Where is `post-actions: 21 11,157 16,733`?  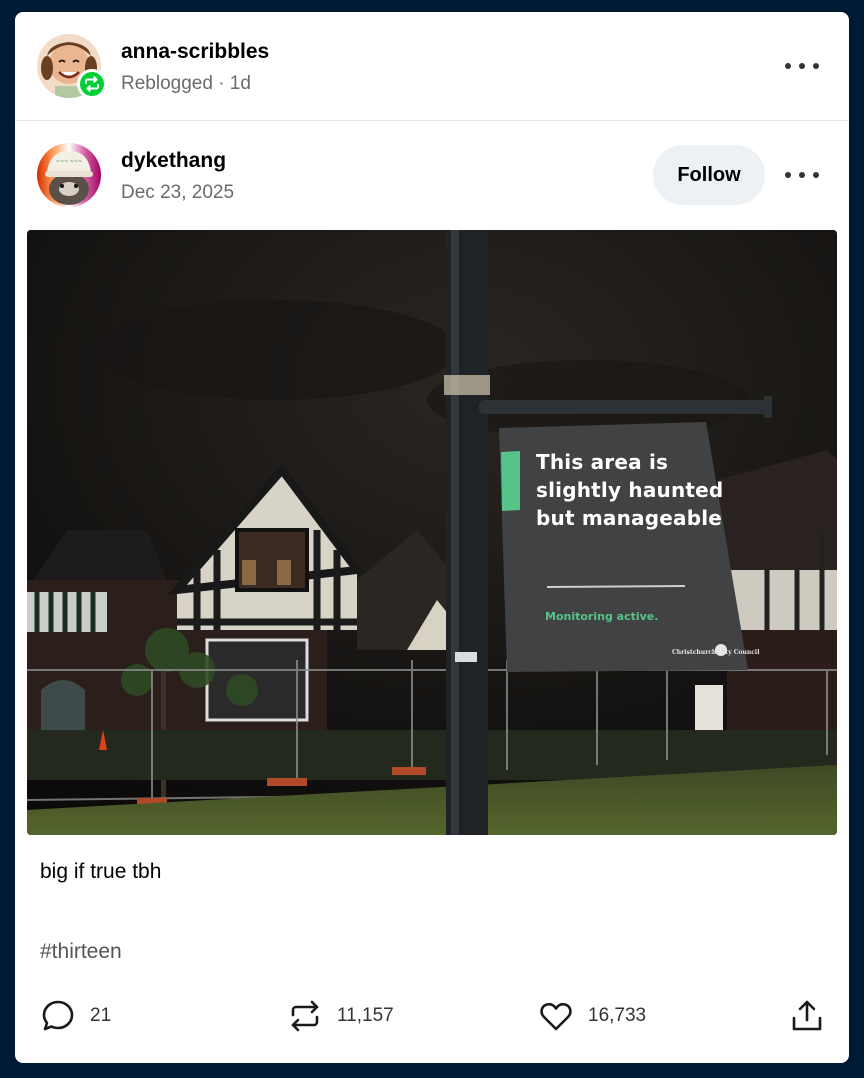 post-actions: 21 11,157 16,733 is located at coordinates (432, 1016).